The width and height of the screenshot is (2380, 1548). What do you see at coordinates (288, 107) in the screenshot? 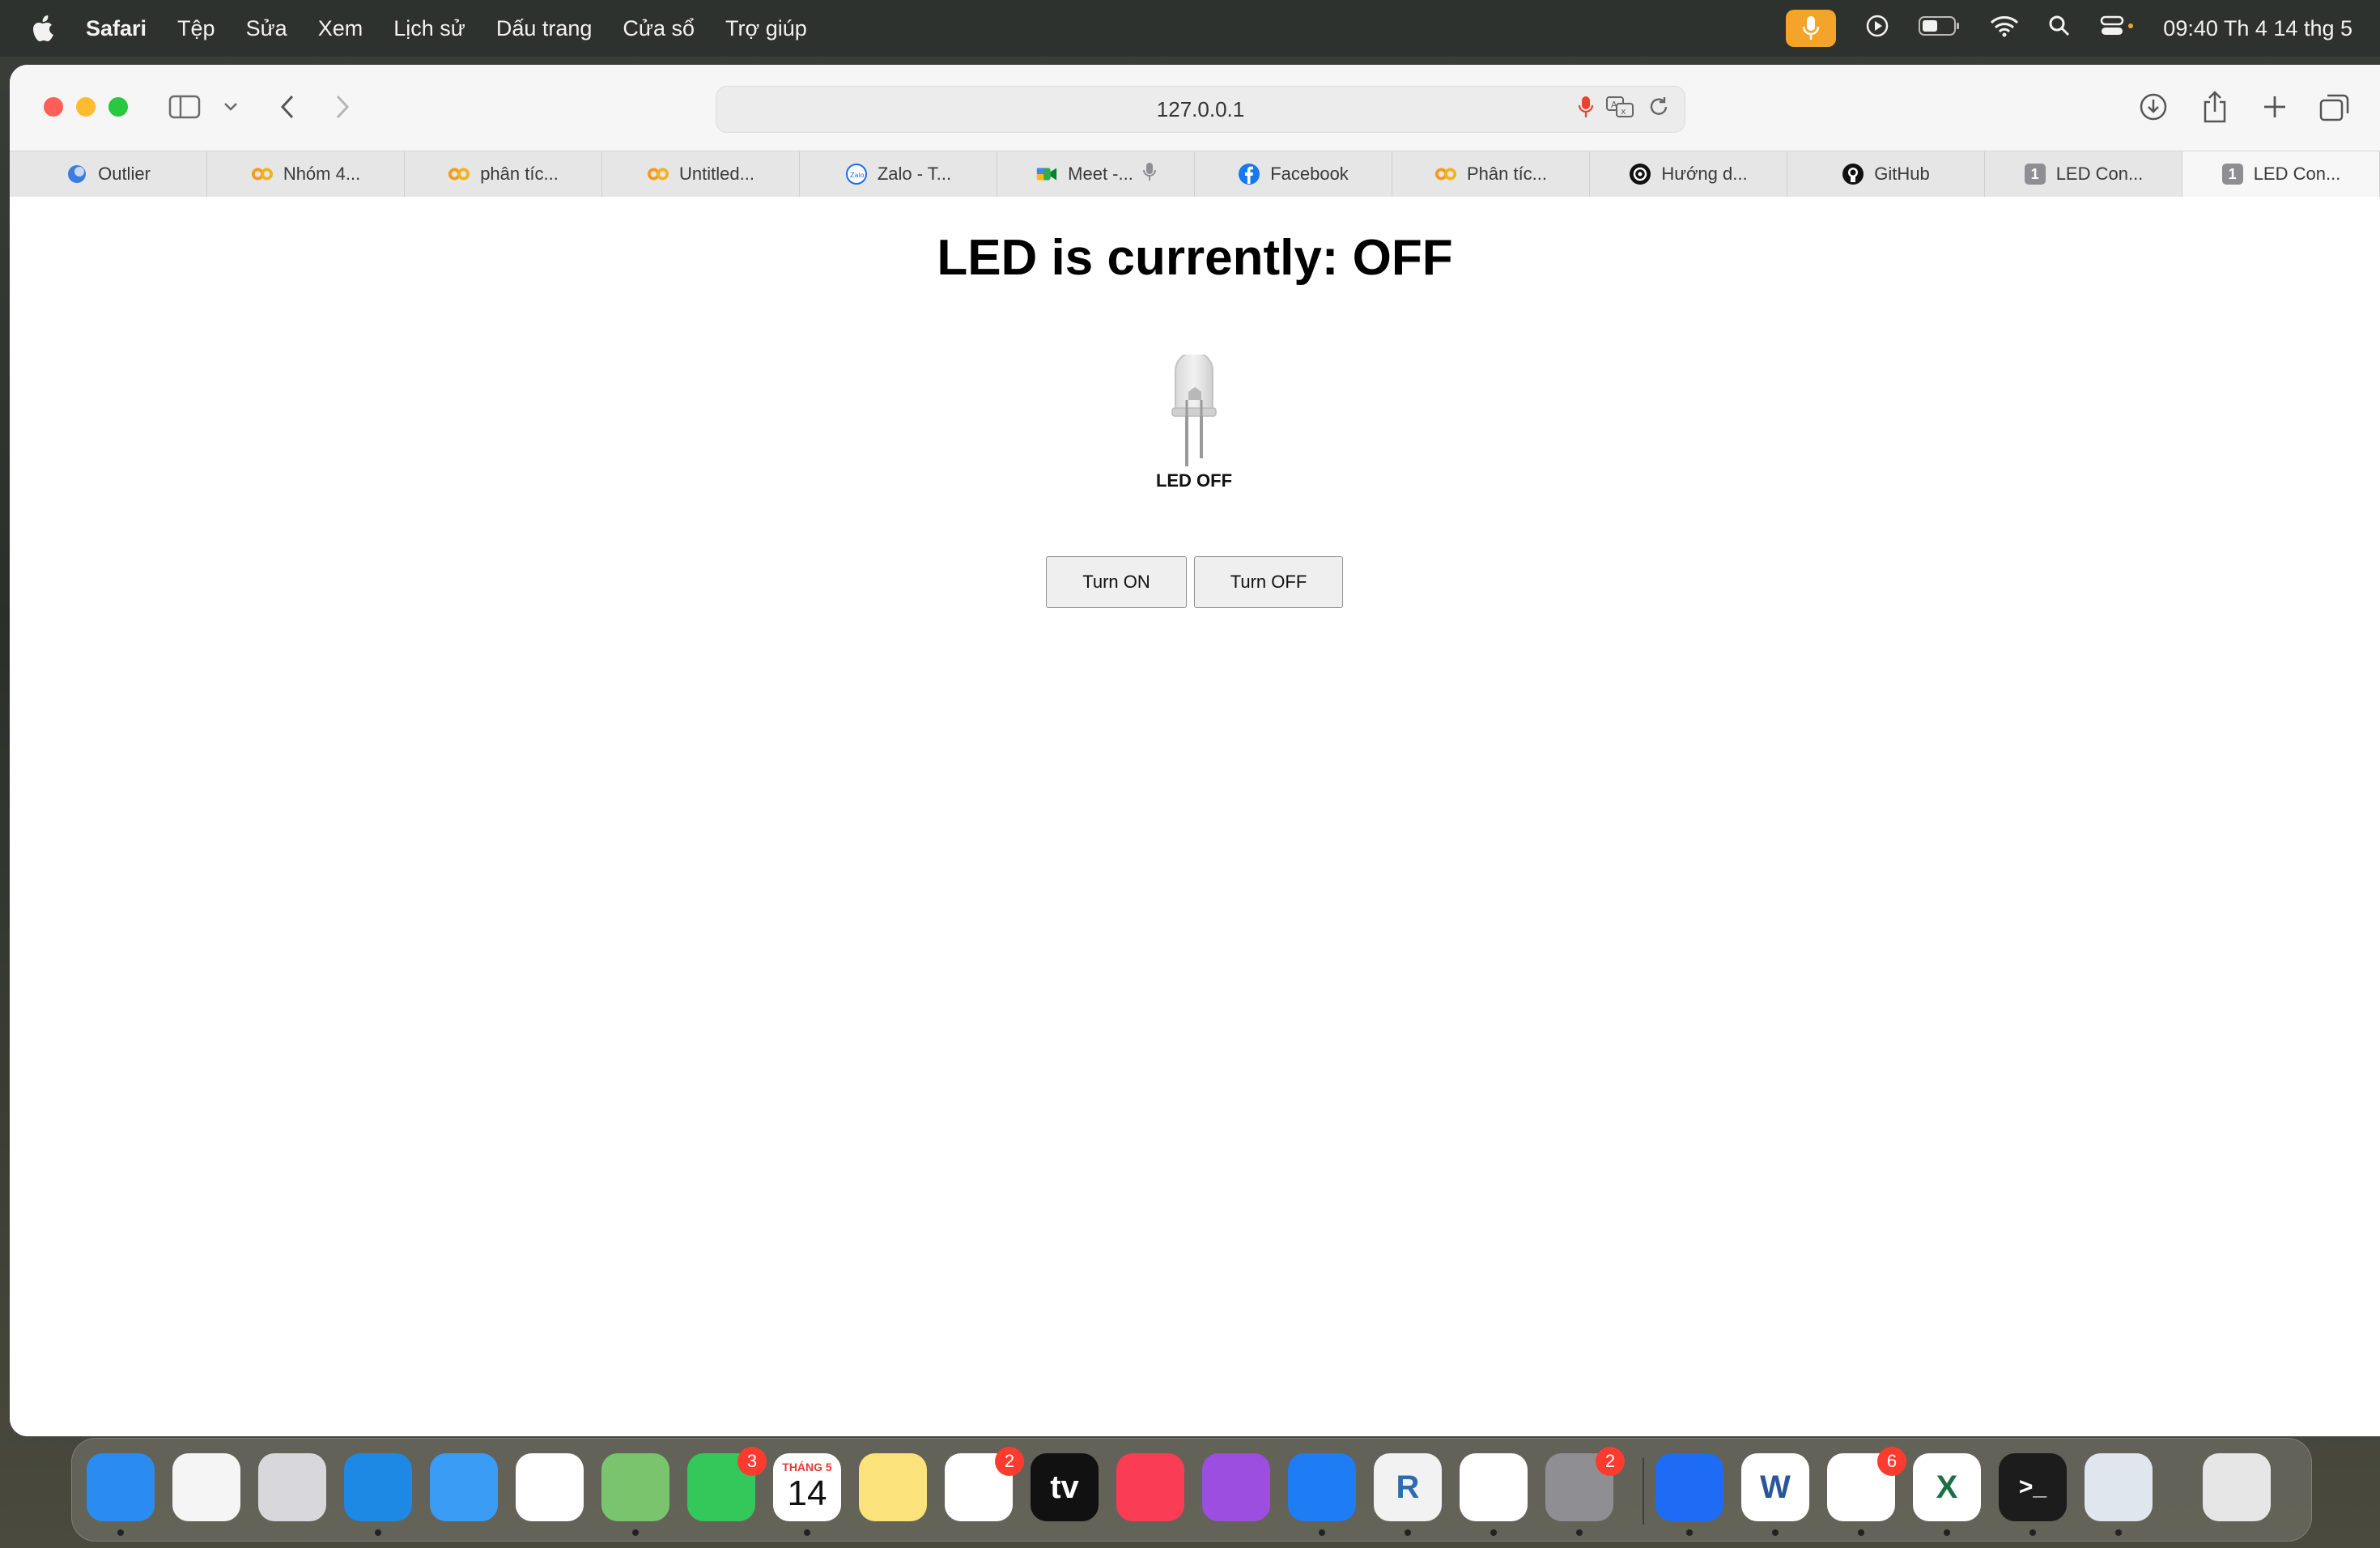
I see `back-button-icon` at bounding box center [288, 107].